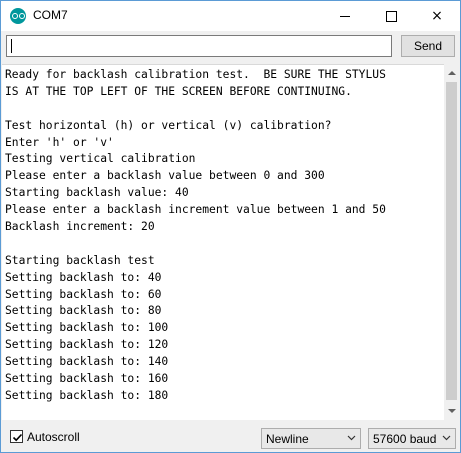 Image resolution: width=461 pixels, height=453 pixels. I want to click on minimize-button, so click(345, 16).